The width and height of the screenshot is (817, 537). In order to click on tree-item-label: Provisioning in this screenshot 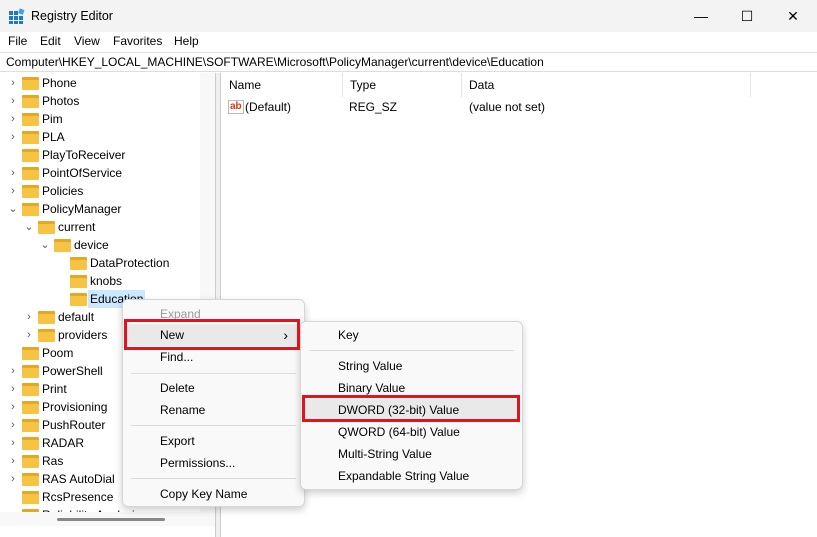, I will do `click(75, 407)`.